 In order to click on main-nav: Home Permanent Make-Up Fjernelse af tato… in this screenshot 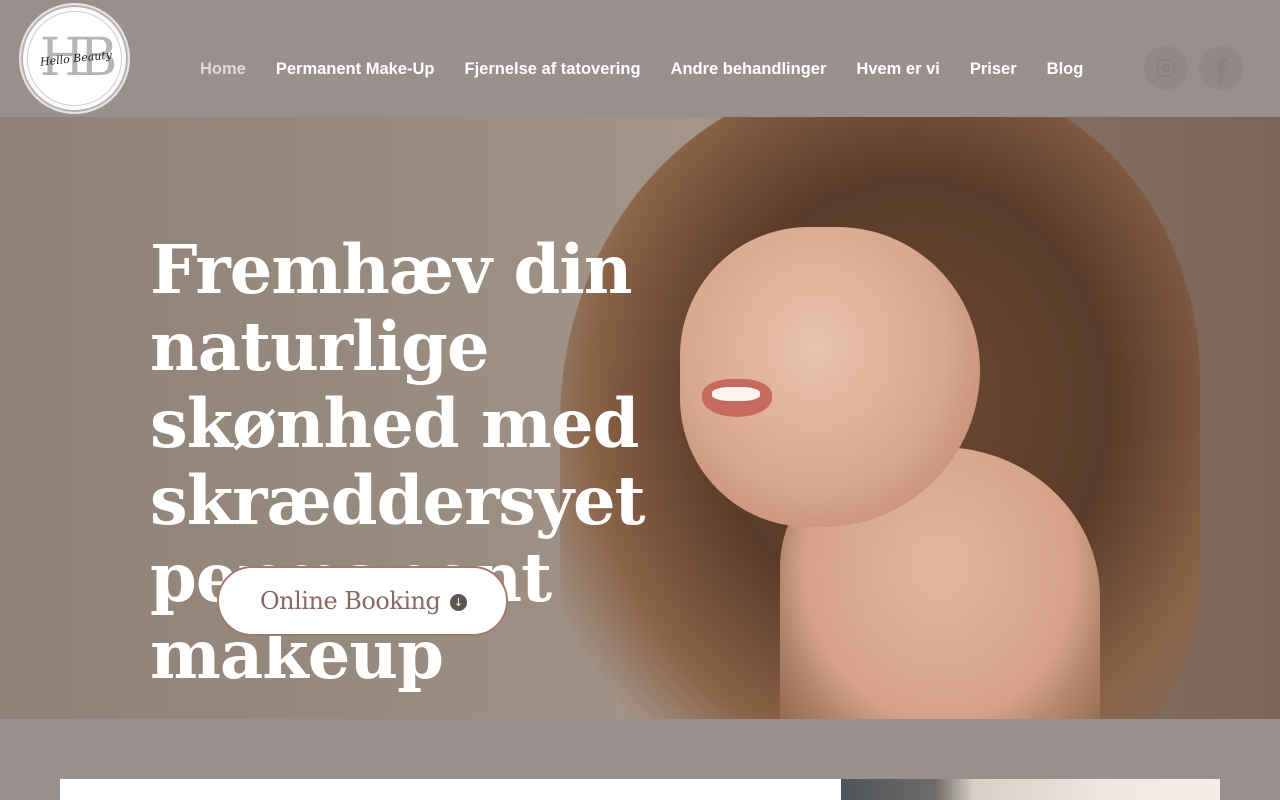, I will do `click(641, 69)`.